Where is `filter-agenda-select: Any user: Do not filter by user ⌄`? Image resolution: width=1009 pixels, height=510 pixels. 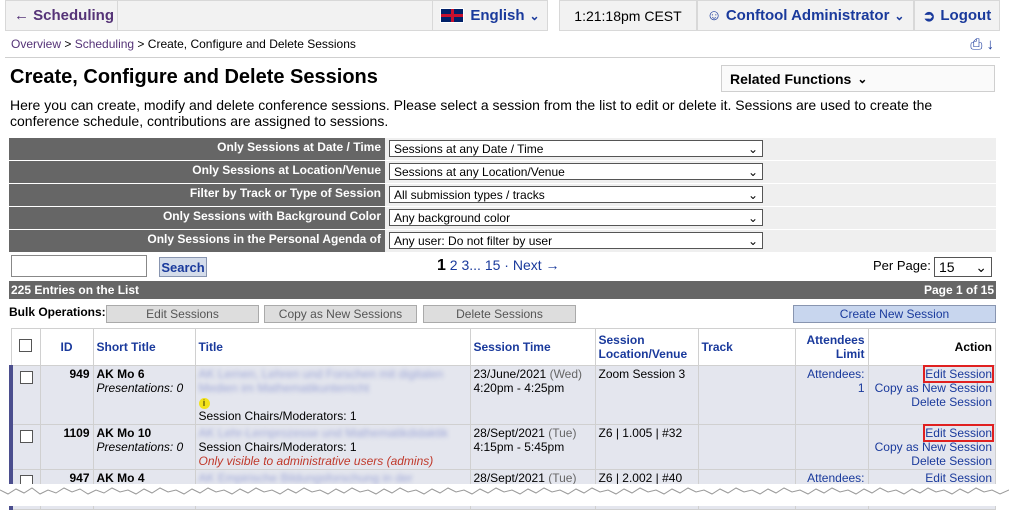 filter-agenda-select: Any user: Do not filter by user ⌄ is located at coordinates (576, 240).